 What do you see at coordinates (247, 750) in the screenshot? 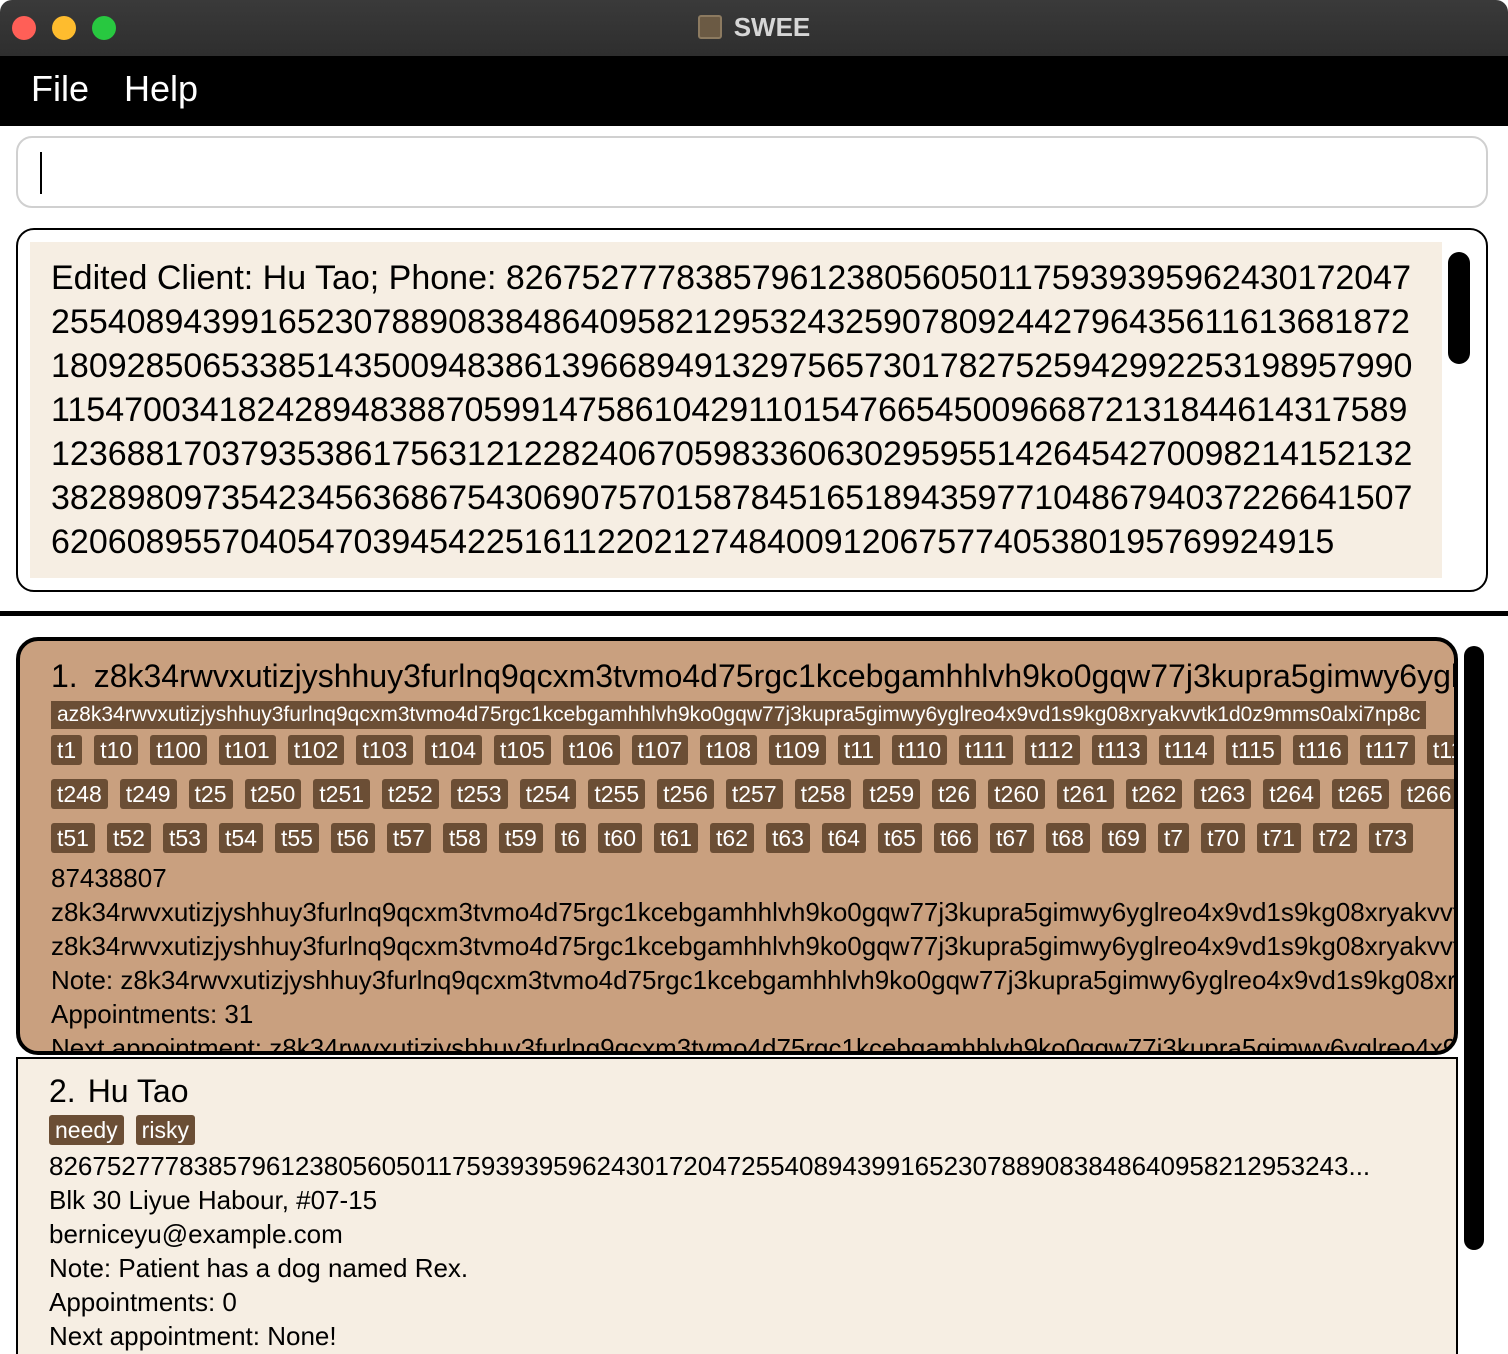
I see `tag: t101` at bounding box center [247, 750].